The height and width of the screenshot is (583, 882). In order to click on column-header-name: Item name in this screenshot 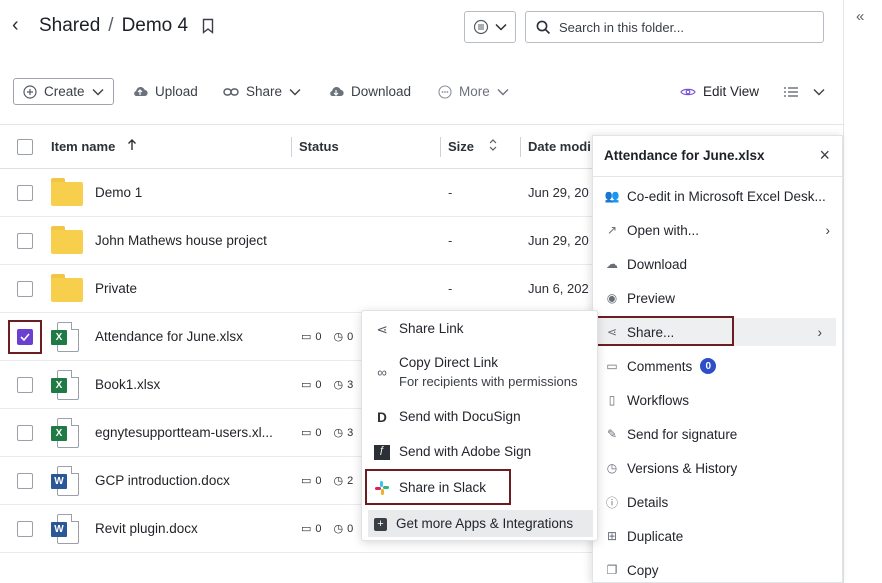, I will do `click(94, 146)`.